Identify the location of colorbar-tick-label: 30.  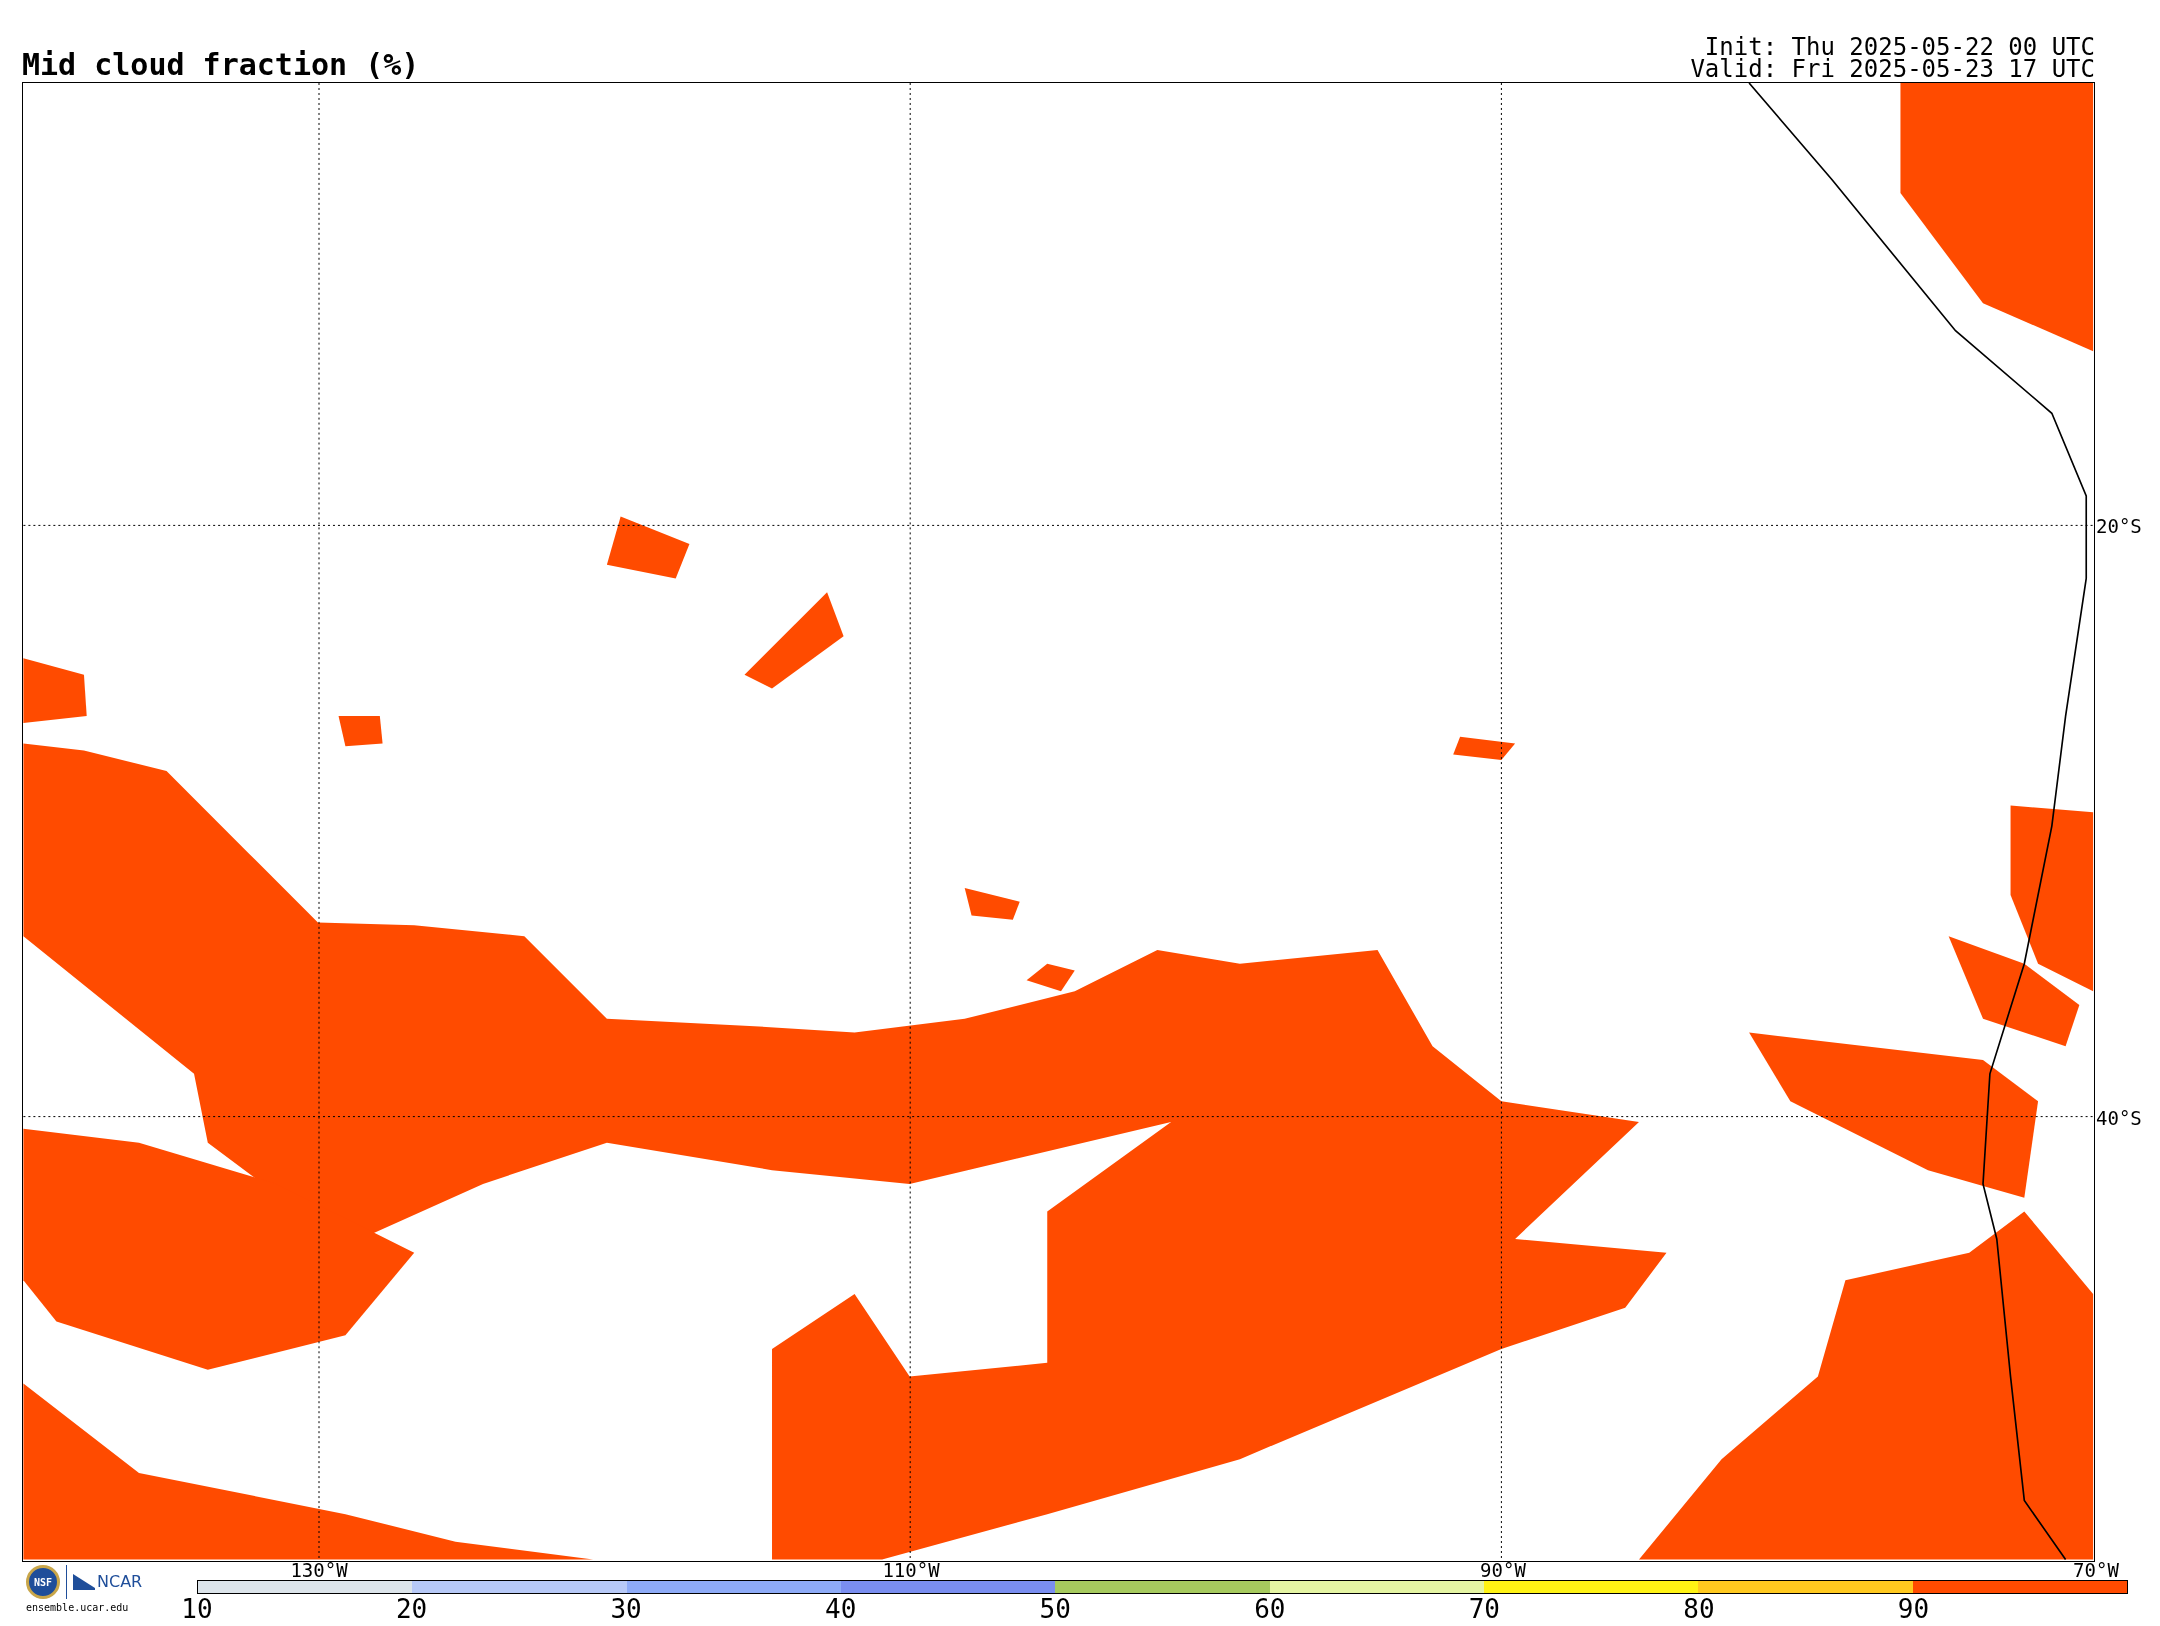
(626, 1609).